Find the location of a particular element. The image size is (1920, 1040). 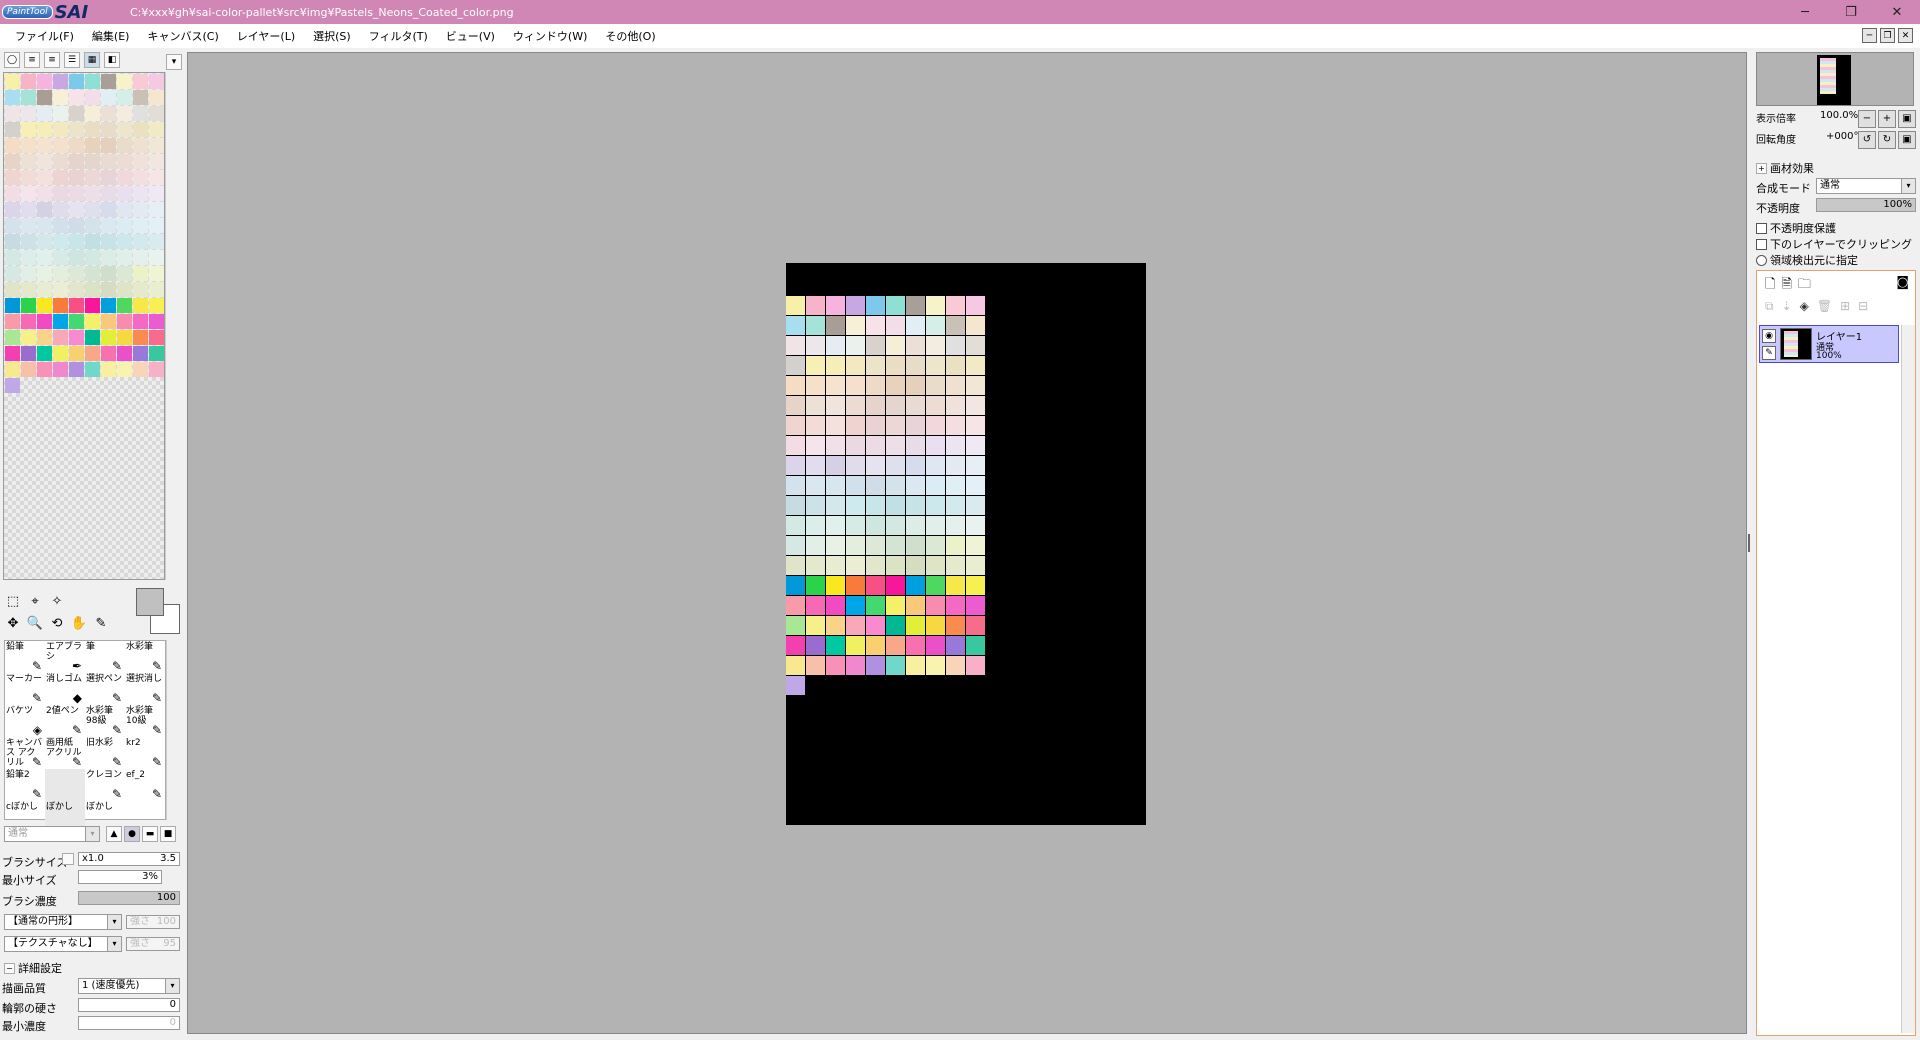

menu-canvas: キャンバス(C) is located at coordinates (182, 36).